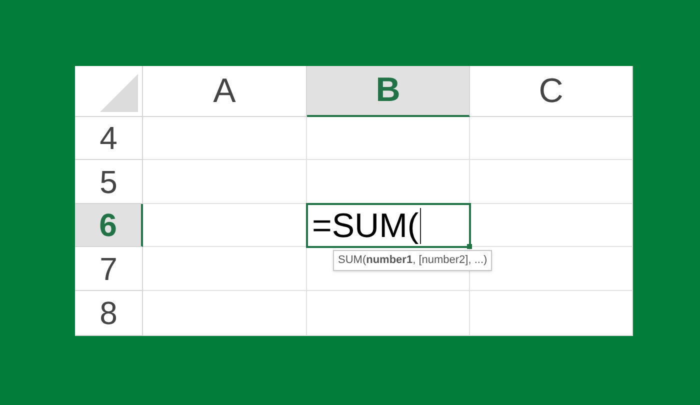 This screenshot has height=405, width=700. What do you see at coordinates (109, 138) in the screenshot?
I see `row-header: 4` at bounding box center [109, 138].